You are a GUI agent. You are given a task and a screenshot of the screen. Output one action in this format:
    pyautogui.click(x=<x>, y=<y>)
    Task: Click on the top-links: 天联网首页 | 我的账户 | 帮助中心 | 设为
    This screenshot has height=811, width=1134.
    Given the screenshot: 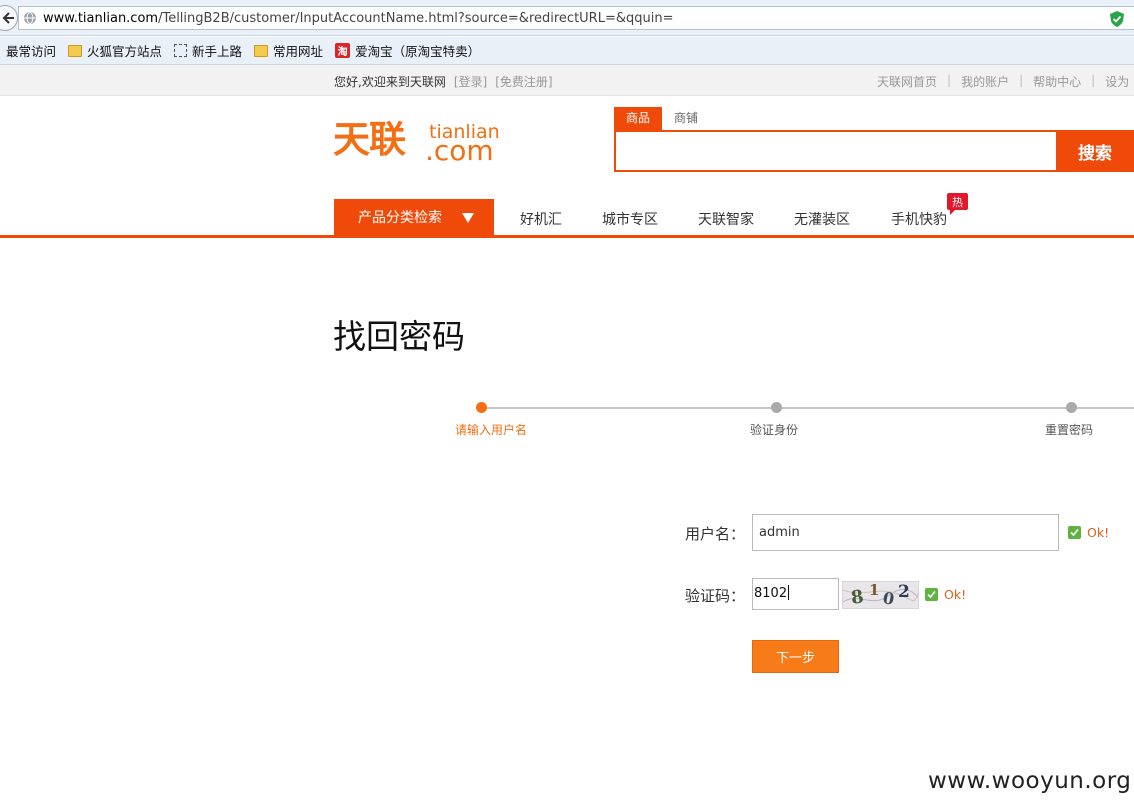 What is the action you would take?
    pyautogui.click(x=1003, y=81)
    